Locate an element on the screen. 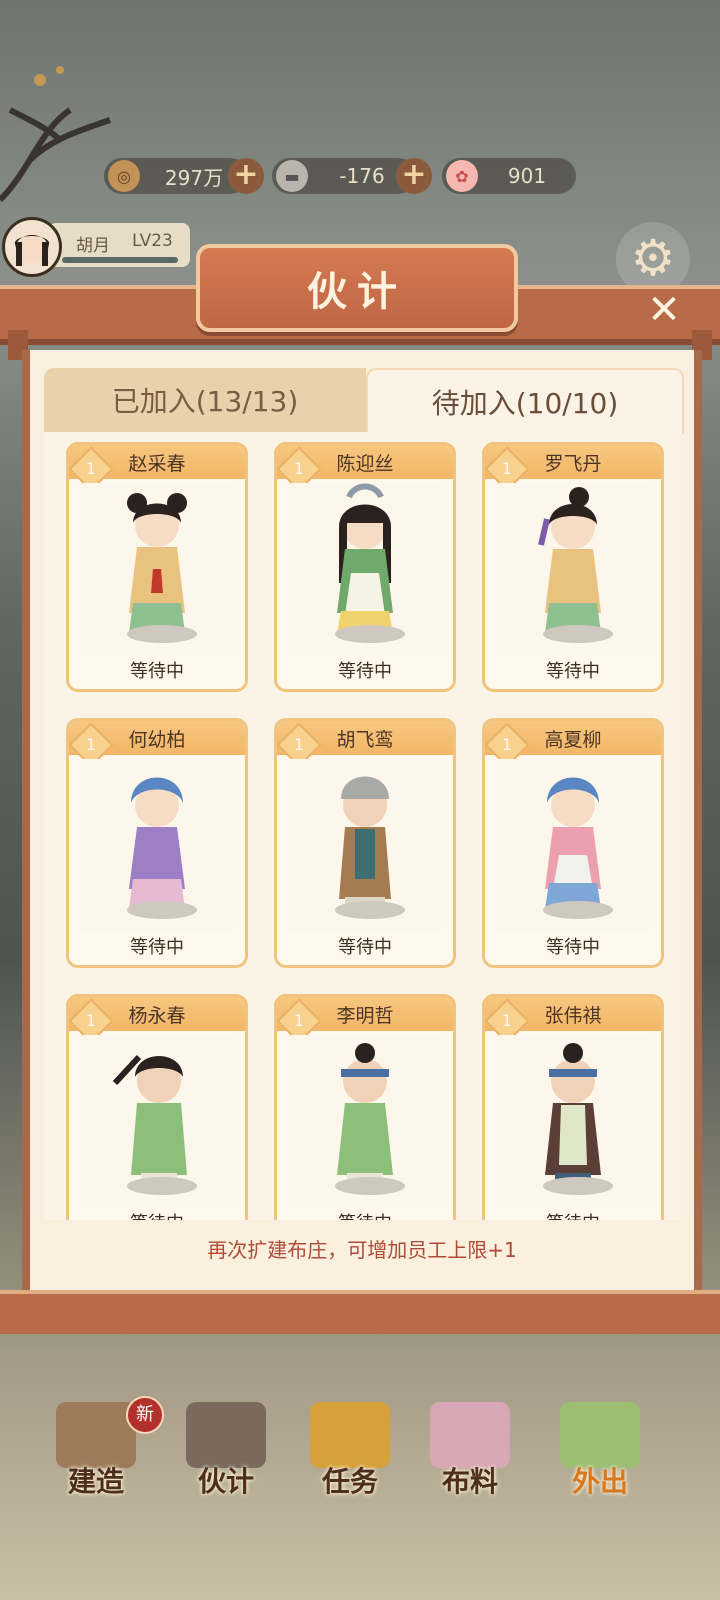 This screenshot has height=1600, width=720. nav-outing: 外出 is located at coordinates (600, 1455).